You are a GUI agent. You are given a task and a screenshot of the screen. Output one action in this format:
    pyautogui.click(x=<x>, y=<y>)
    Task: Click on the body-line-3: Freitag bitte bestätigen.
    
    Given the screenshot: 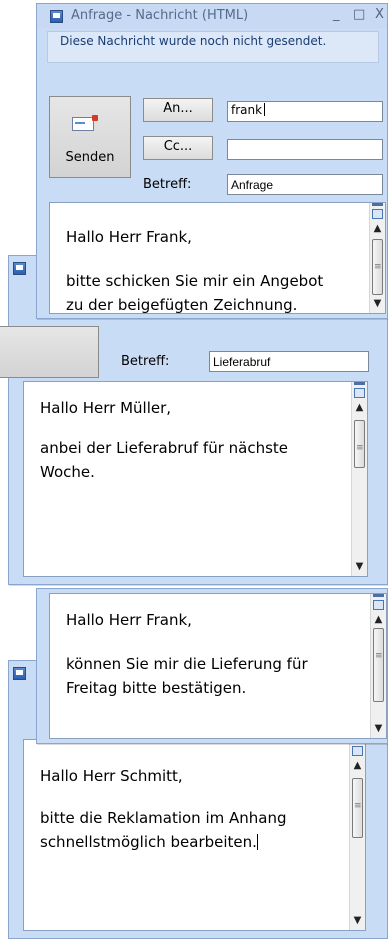 What is the action you would take?
    pyautogui.click(x=156, y=688)
    